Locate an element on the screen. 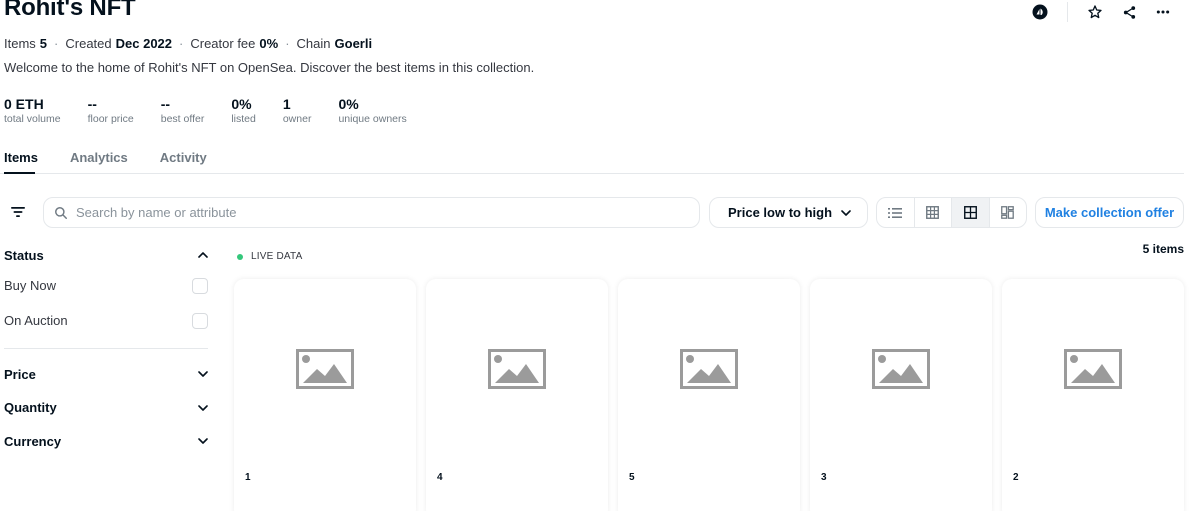 The width and height of the screenshot is (1200, 511). filter-icon is located at coordinates (18, 212).